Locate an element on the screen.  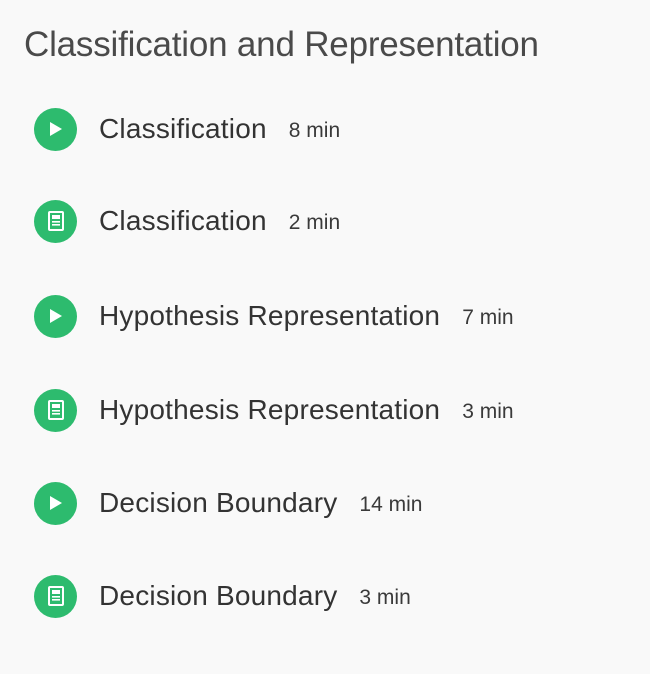
lesson-item-video: Hypothesis Representation 7 min is located at coordinates (274, 316).